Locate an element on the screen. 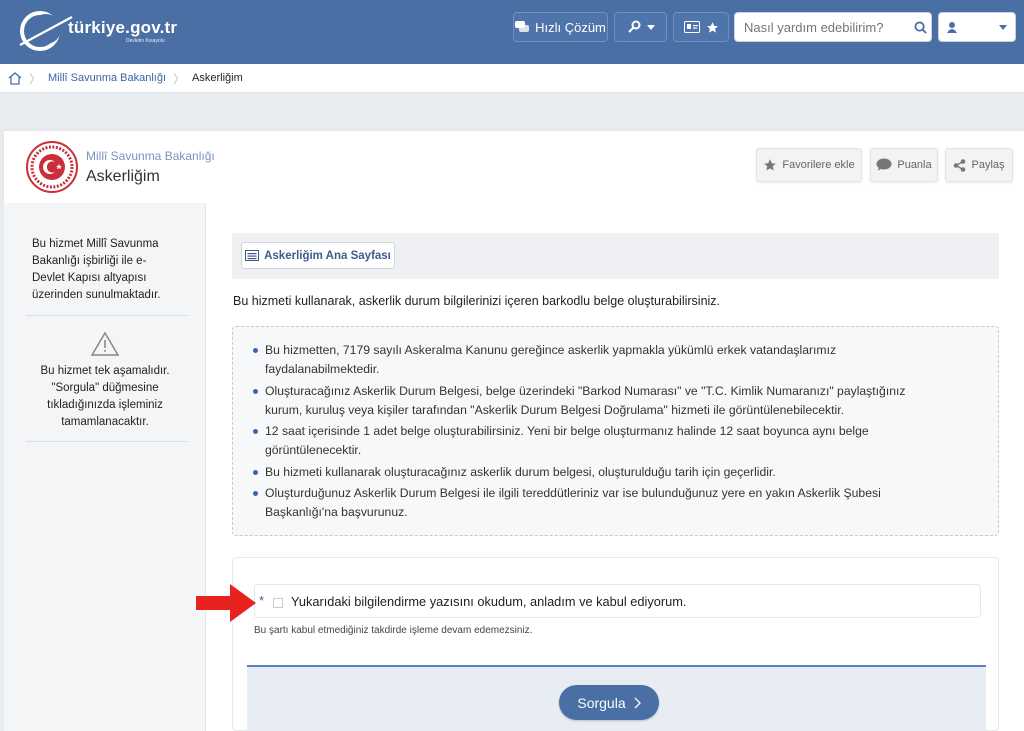 Image resolution: width=1024 pixels, height=731 pixels. rate-label: Puanla is located at coordinates (914, 165).